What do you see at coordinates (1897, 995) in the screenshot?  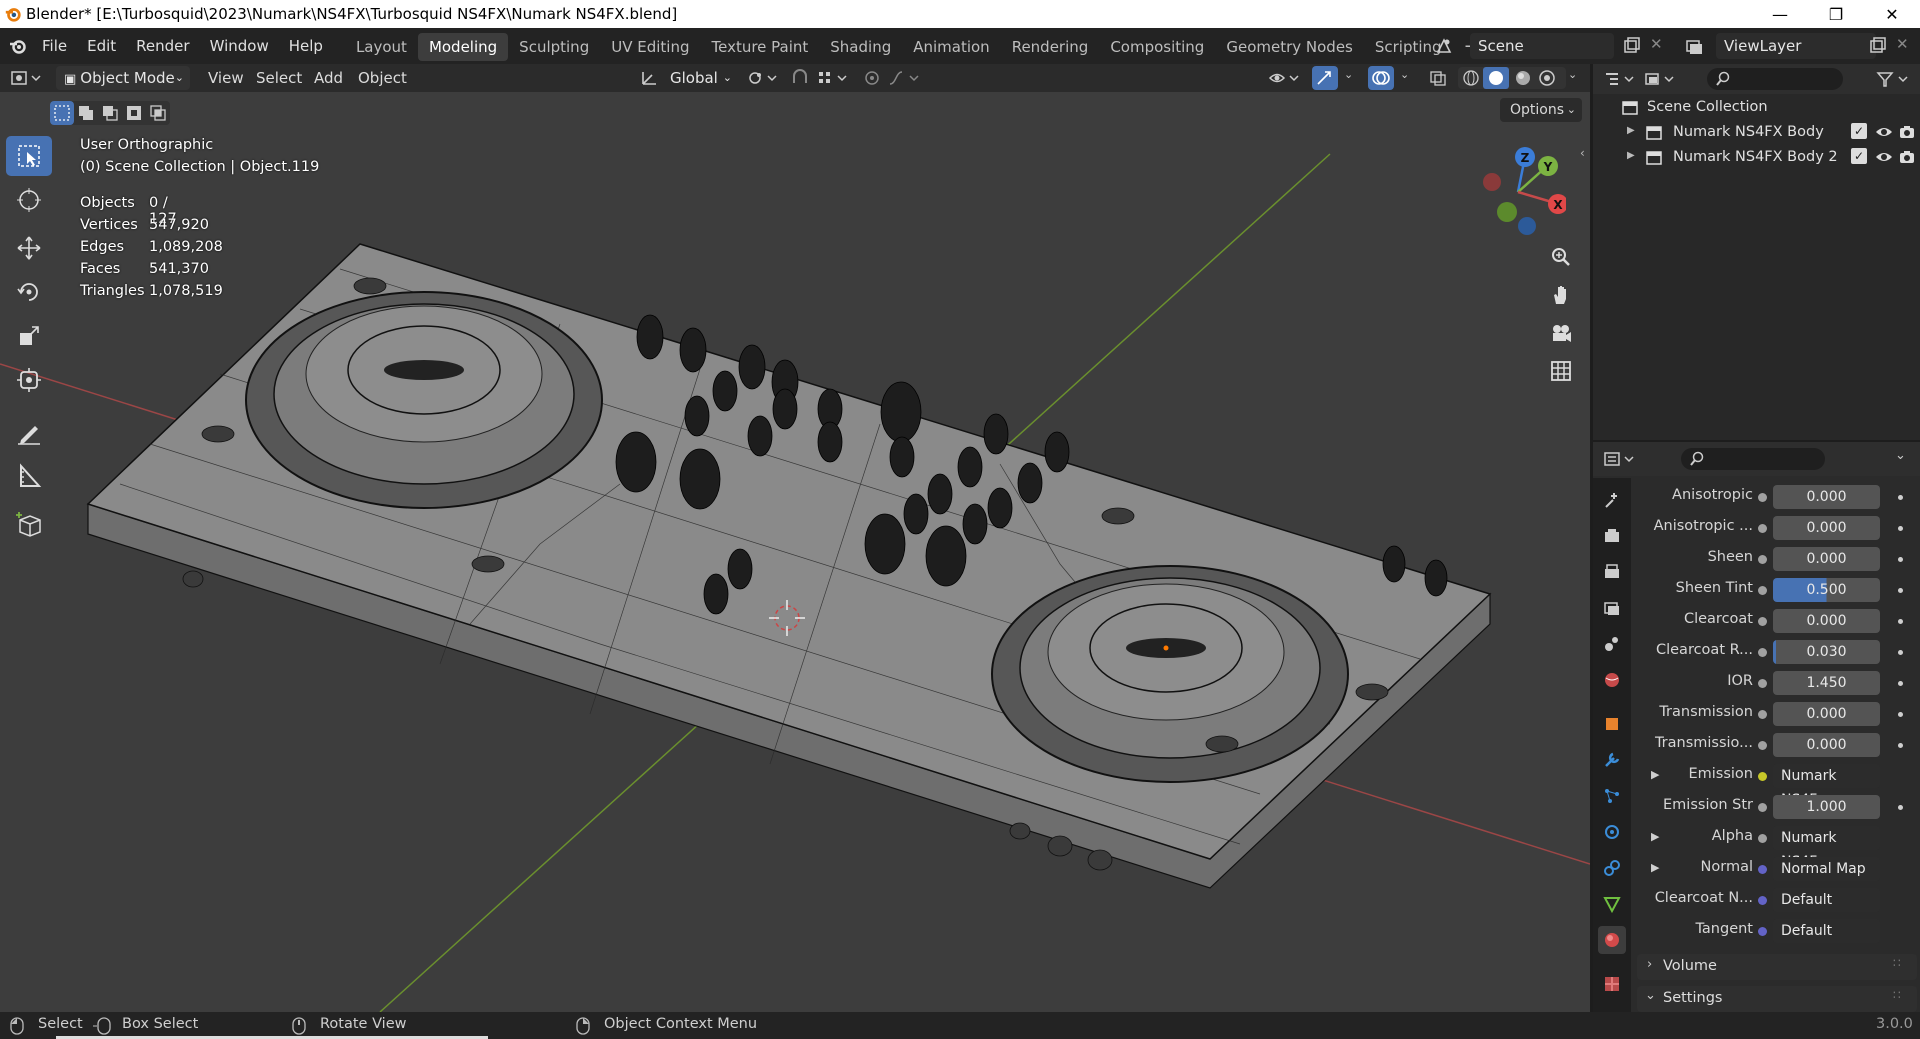 I see `drag-handle-icon: ∷` at bounding box center [1897, 995].